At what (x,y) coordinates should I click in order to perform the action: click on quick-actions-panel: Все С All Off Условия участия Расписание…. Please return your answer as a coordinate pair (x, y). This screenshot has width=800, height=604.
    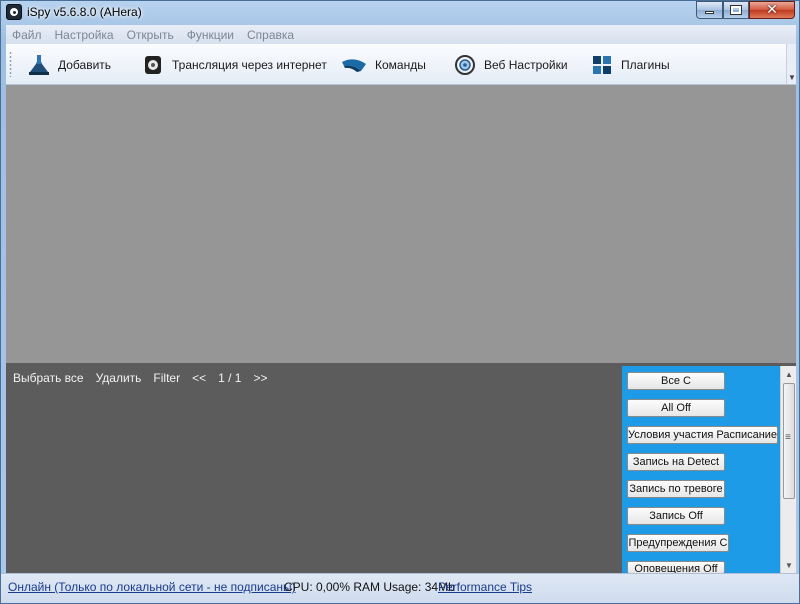
    Looking at the image, I should click on (709, 470).